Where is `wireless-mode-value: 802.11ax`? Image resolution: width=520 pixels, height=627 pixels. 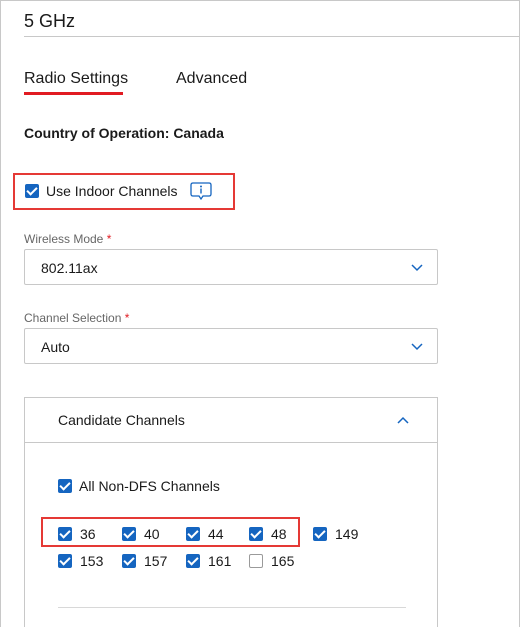 wireless-mode-value: 802.11ax is located at coordinates (69, 268).